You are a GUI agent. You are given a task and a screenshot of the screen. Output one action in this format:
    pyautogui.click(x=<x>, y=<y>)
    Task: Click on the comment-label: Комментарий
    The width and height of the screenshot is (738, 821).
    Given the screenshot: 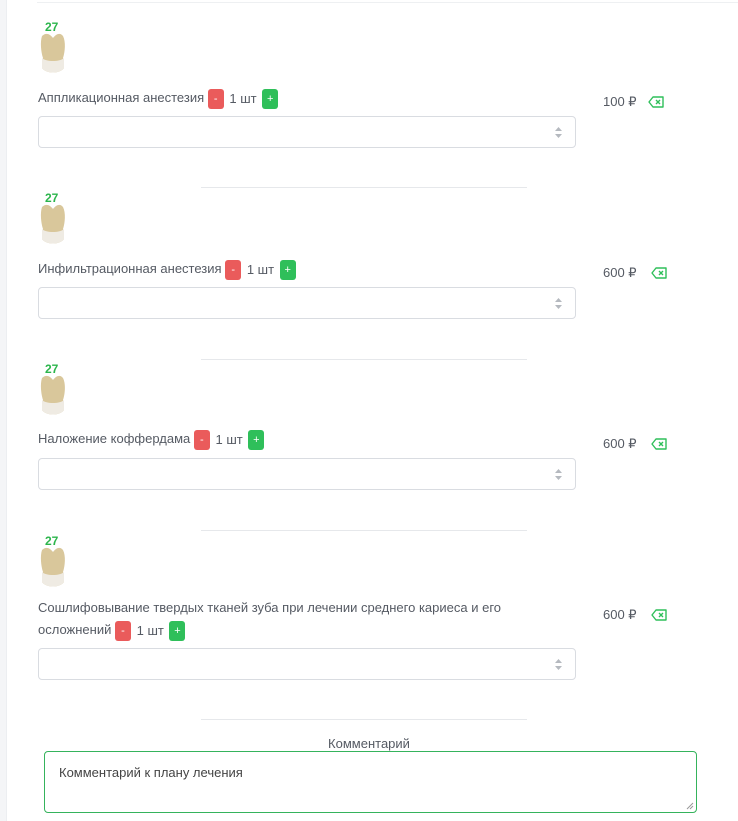 What is the action you would take?
    pyautogui.click(x=369, y=743)
    